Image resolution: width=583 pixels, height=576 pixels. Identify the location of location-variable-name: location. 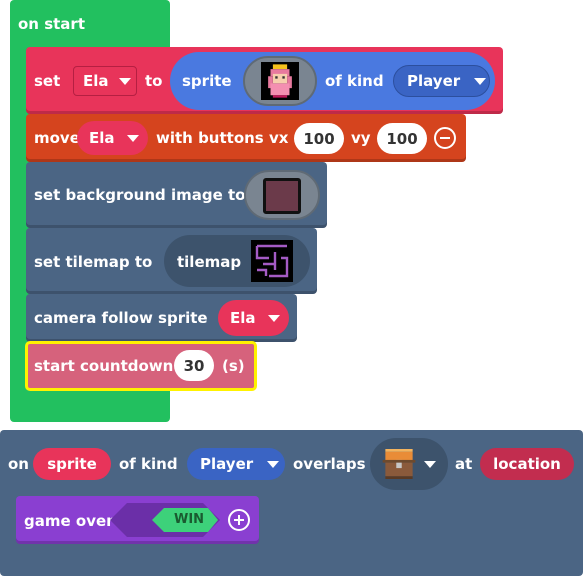
(527, 463).